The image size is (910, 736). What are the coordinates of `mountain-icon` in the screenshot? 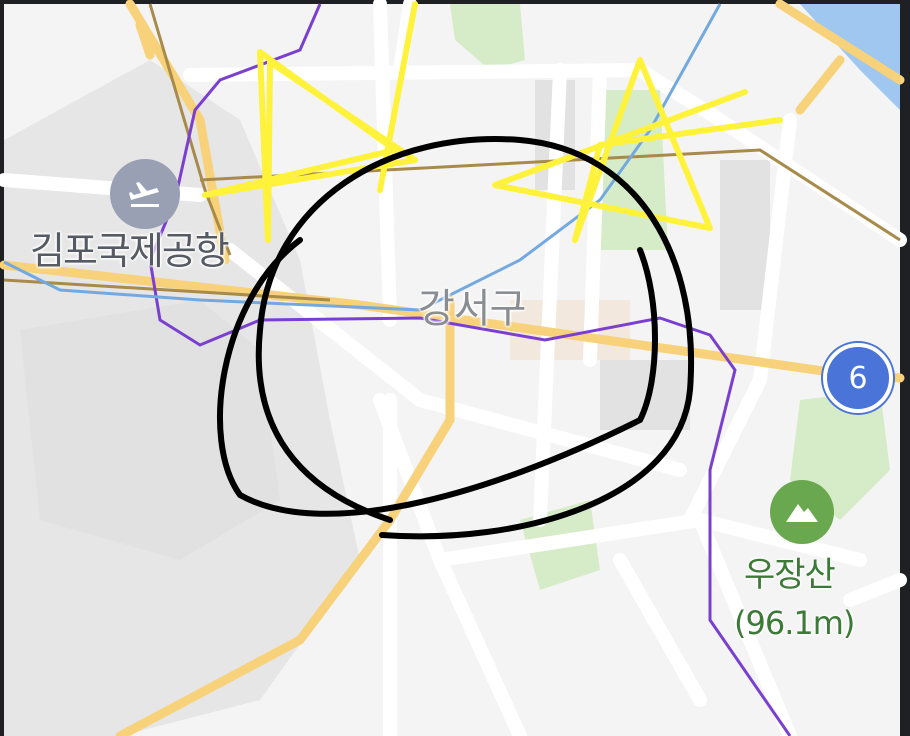 It's located at (802, 512).